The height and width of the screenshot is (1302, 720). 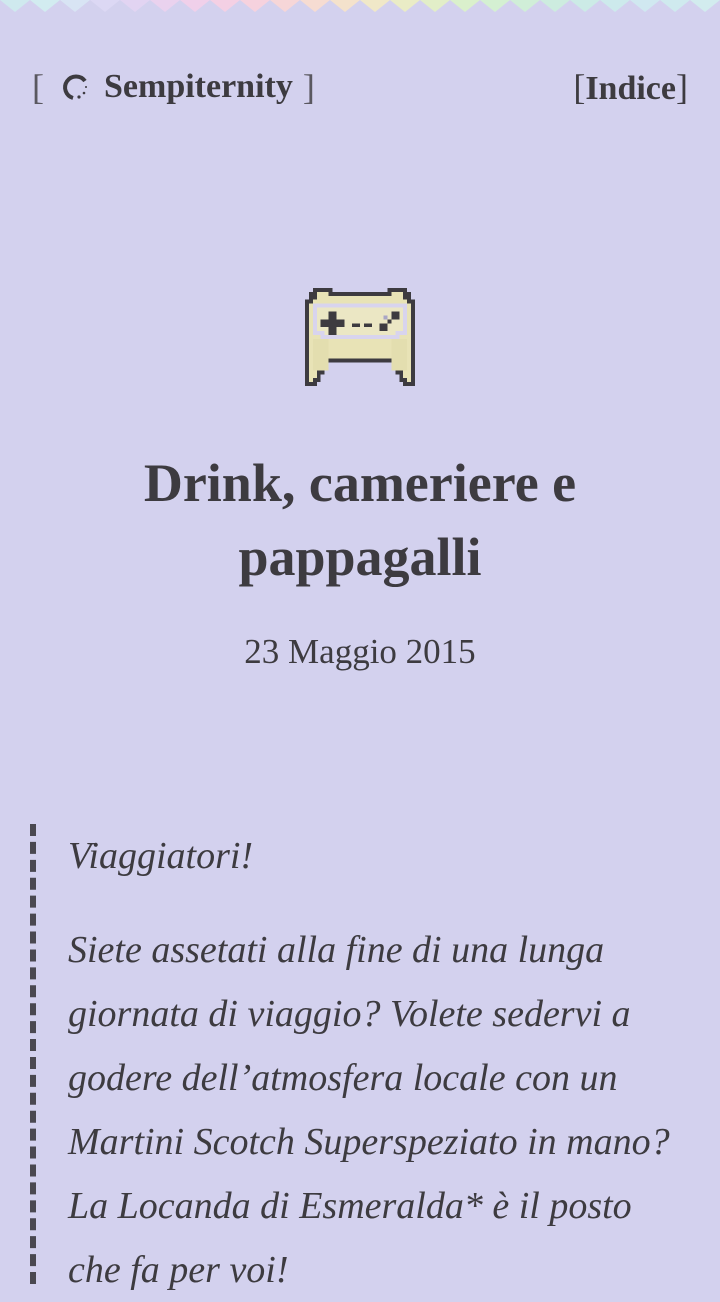 What do you see at coordinates (360, 337) in the screenshot?
I see `game-controller-icon` at bounding box center [360, 337].